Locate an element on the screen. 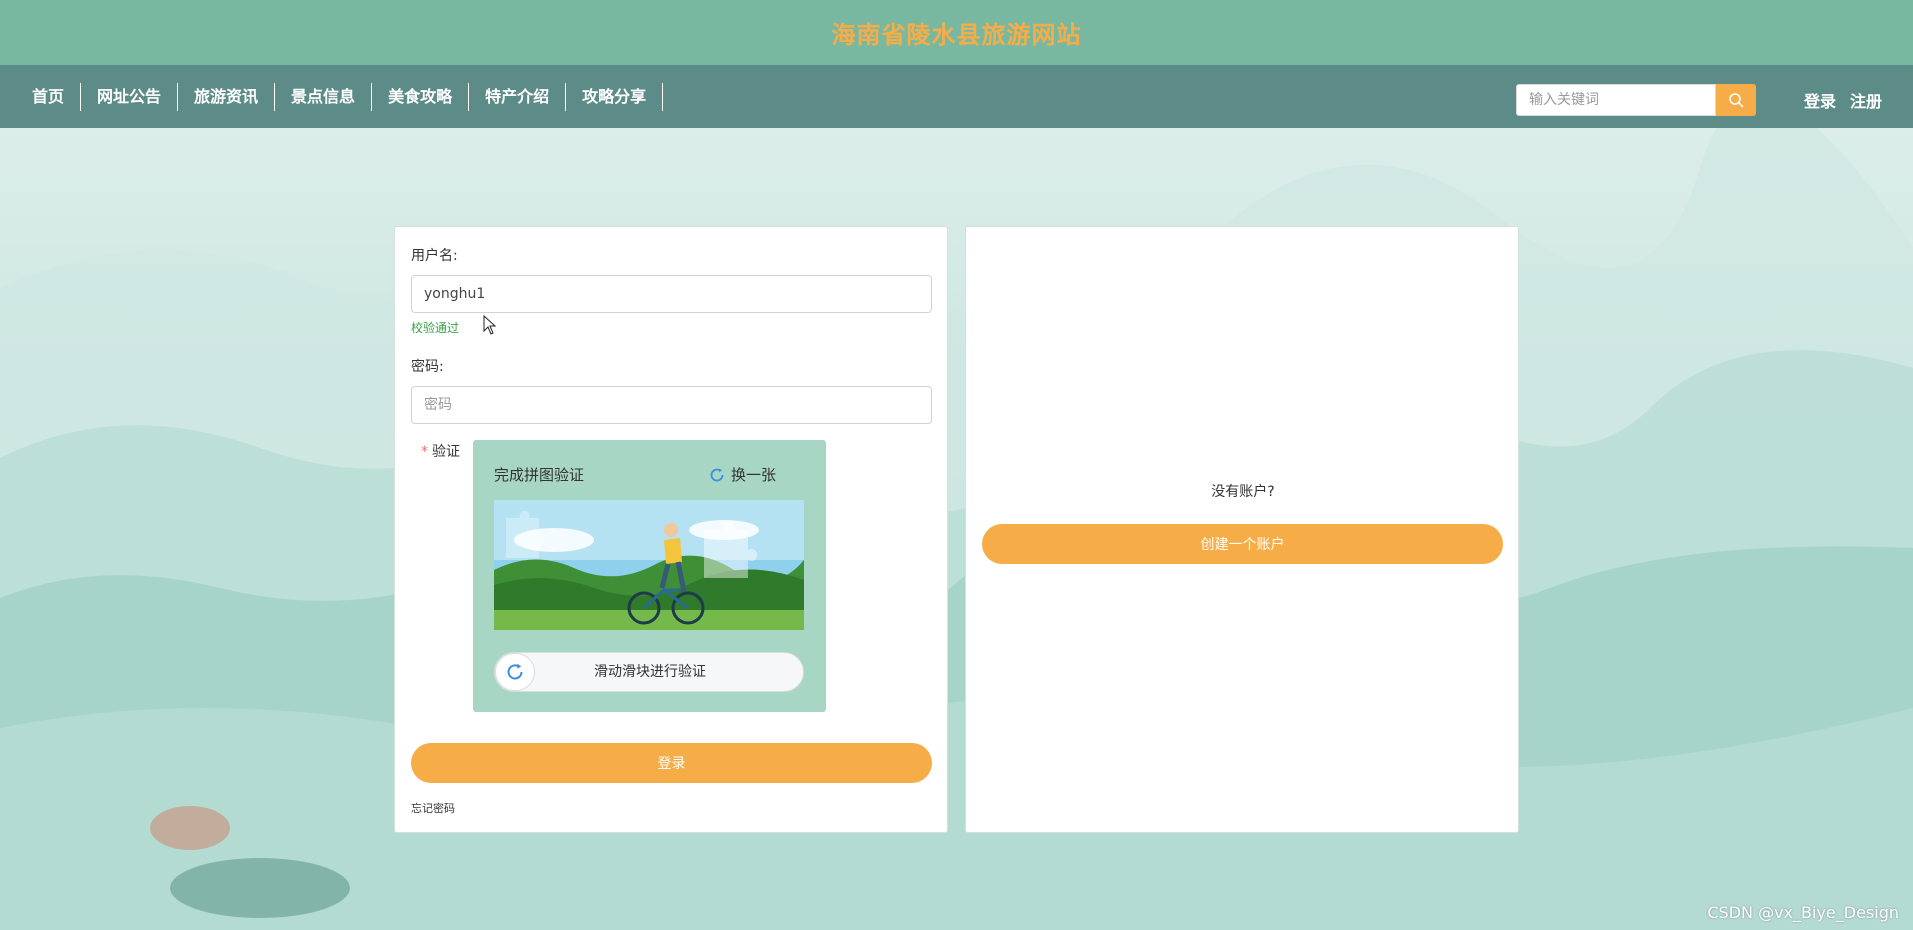 Image resolution: width=1913 pixels, height=930 pixels. captcha-slider-handle is located at coordinates (515, 672).